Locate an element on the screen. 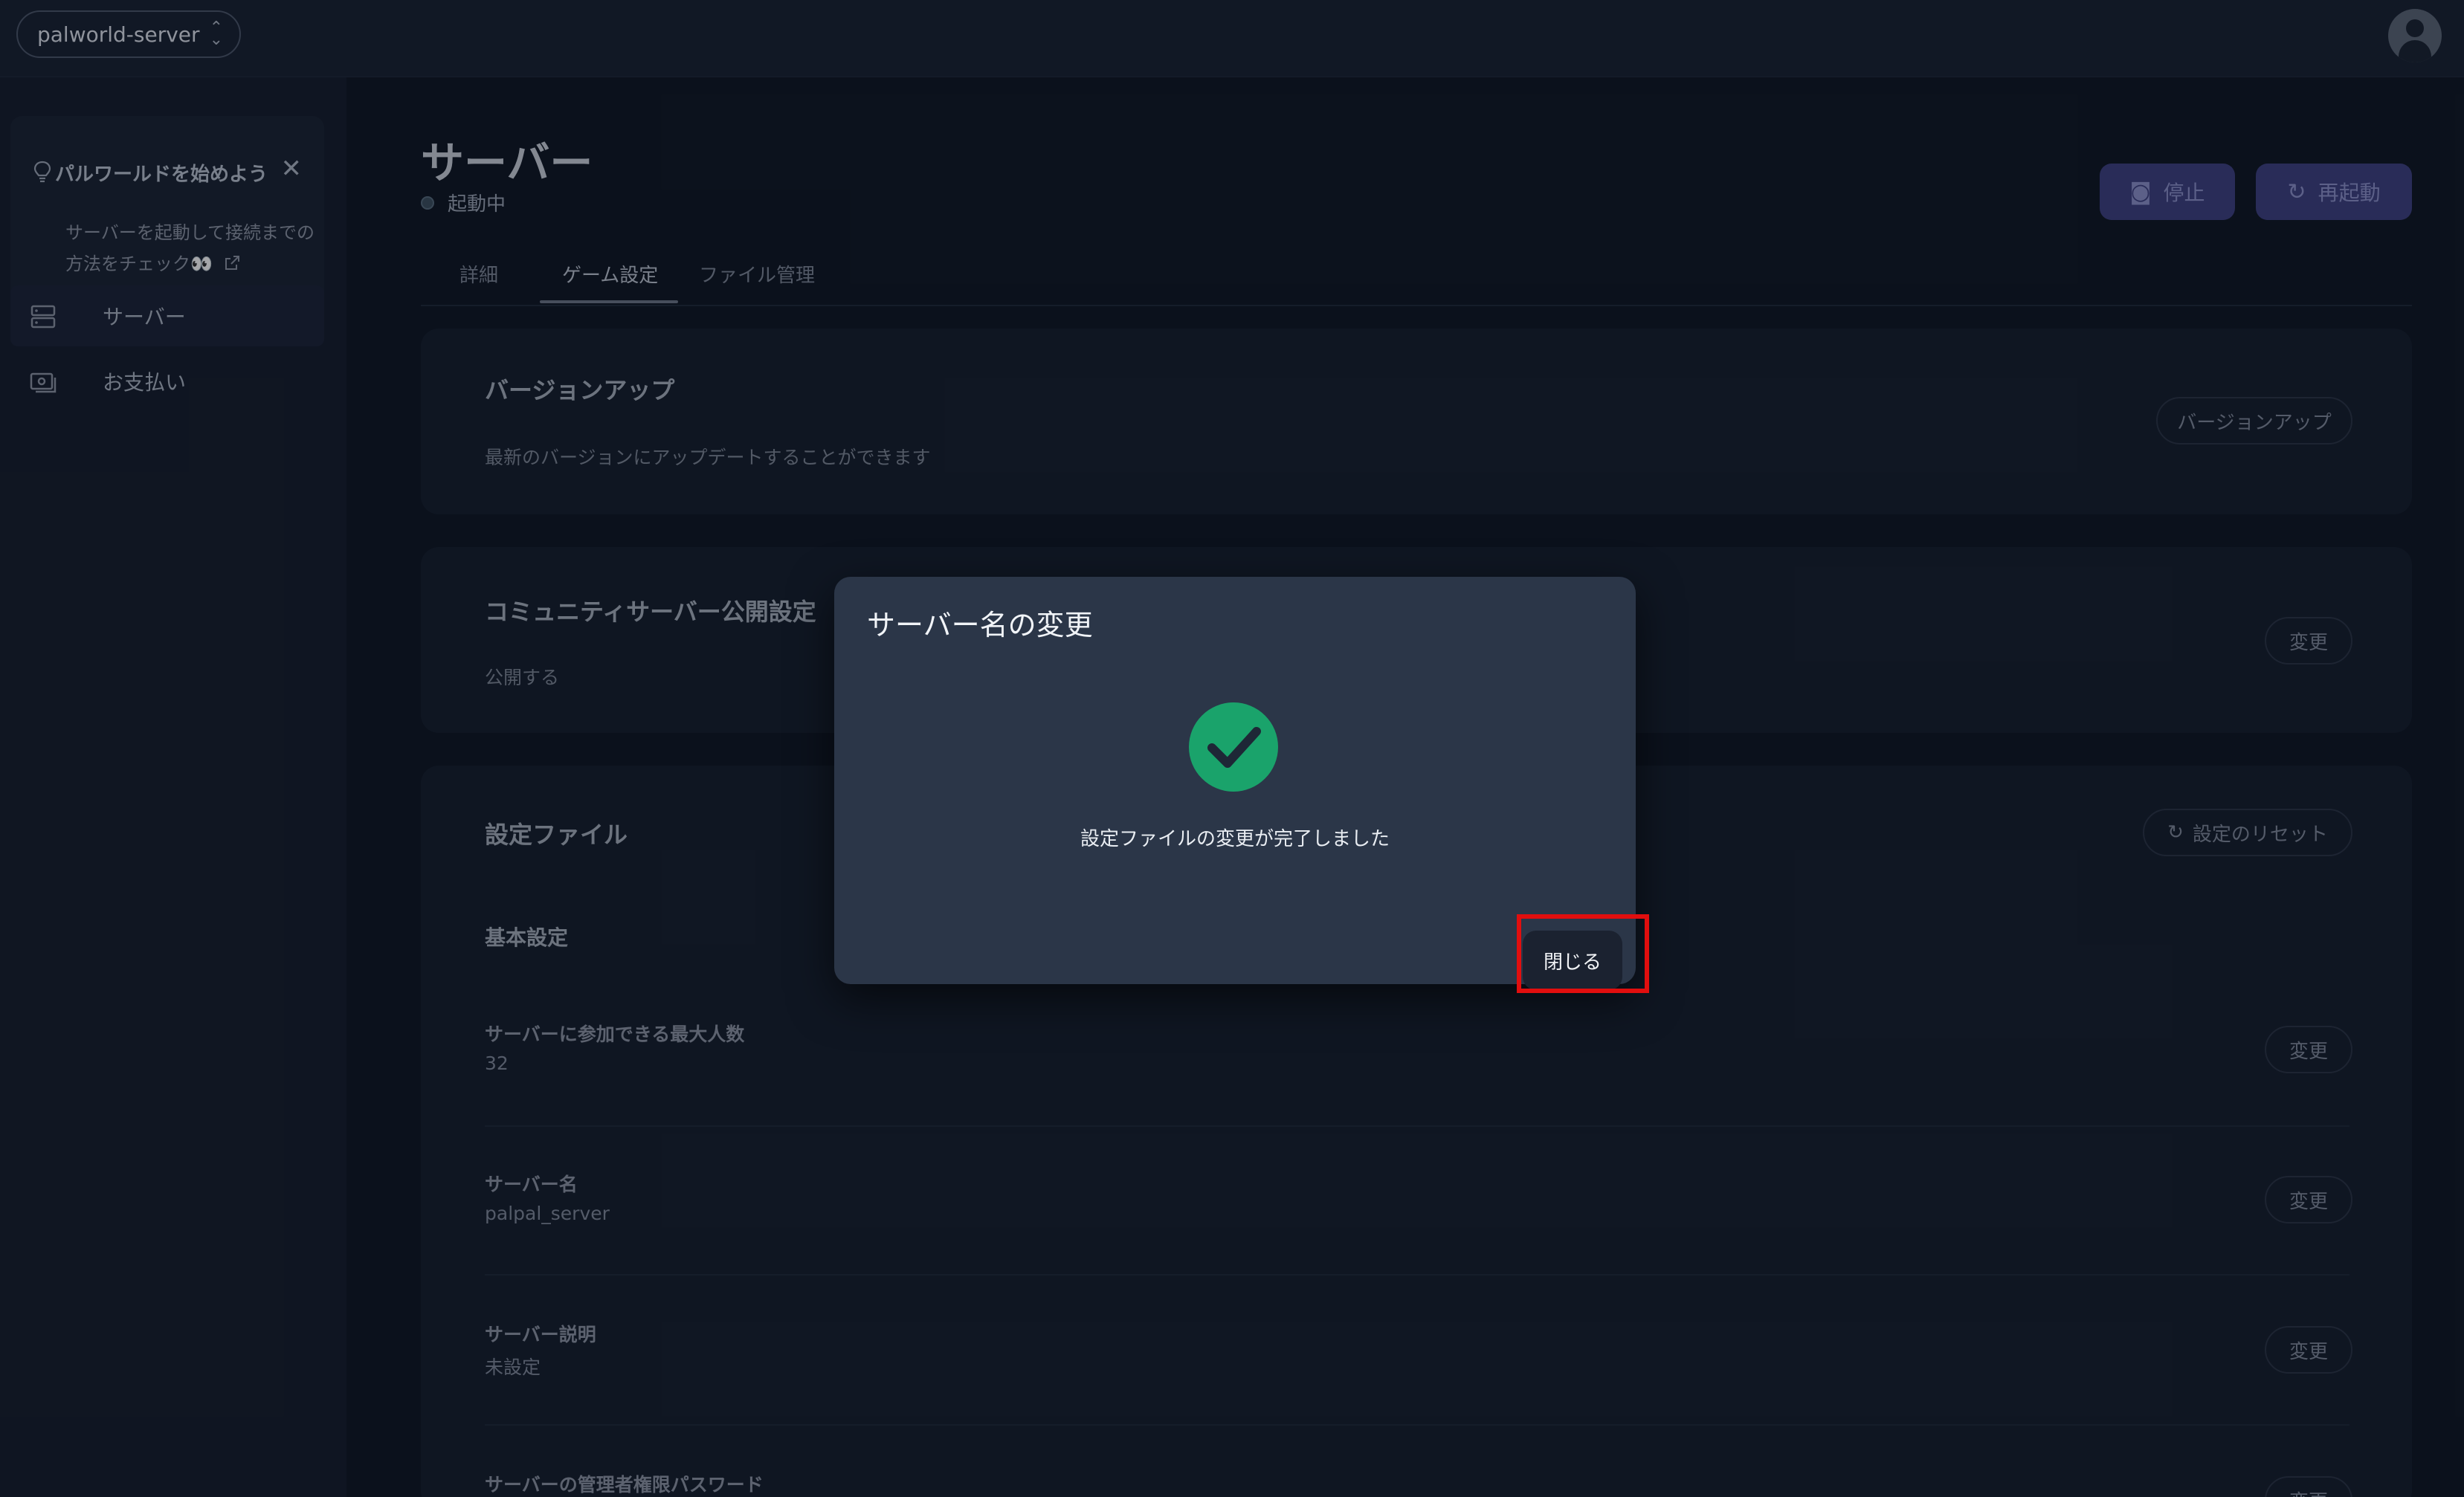 Image resolution: width=2464 pixels, height=1497 pixels. rename-server-dialog: サーバー名の変更 設定ファイルの変更が完了しました 閉じる is located at coordinates (1235, 784).